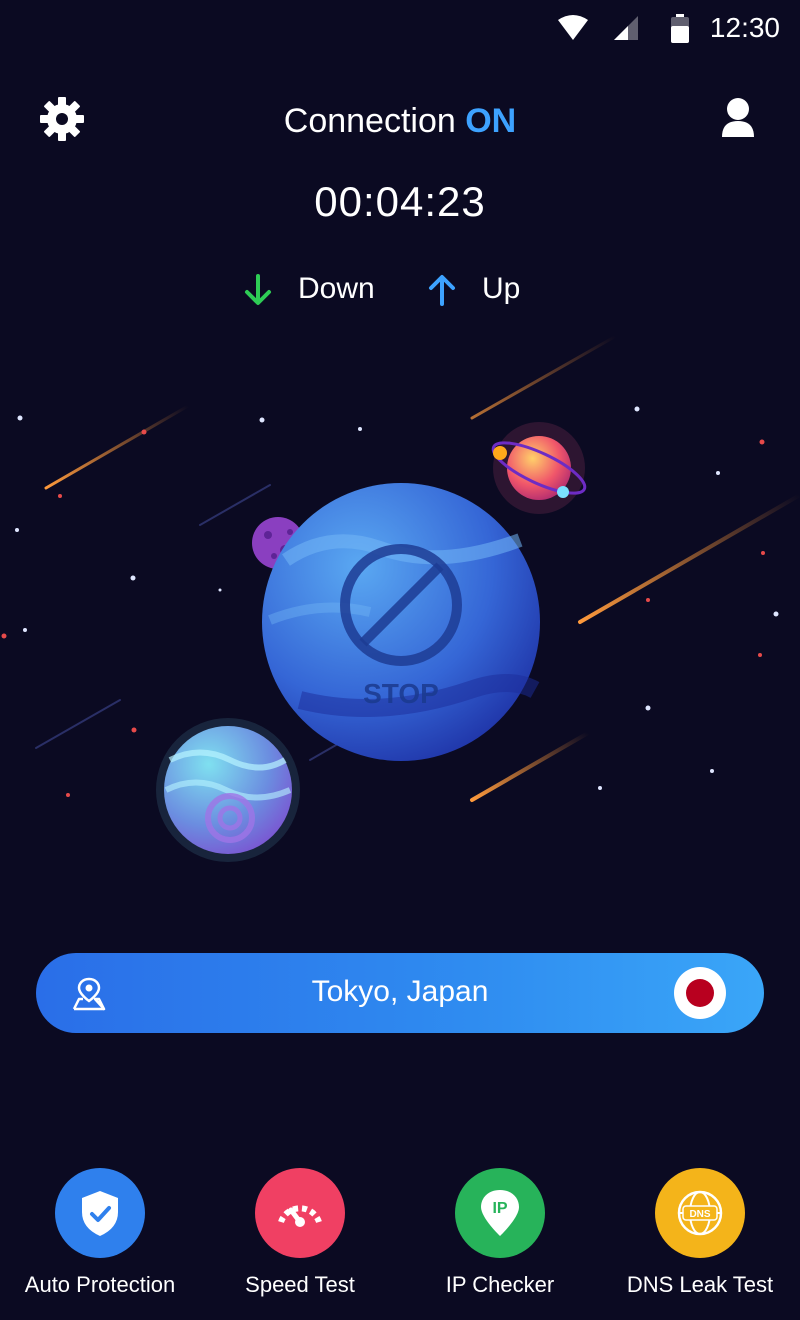 The height and width of the screenshot is (1320, 800). I want to click on profile-icon, so click(738, 119).